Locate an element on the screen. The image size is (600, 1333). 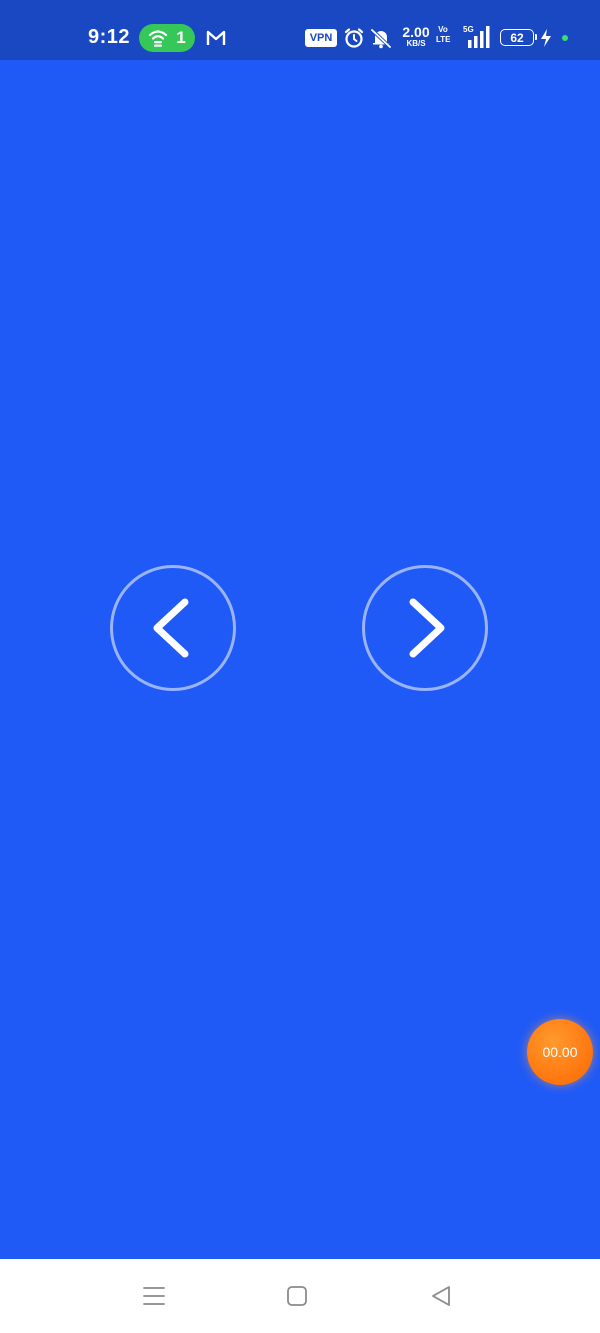
status-time: 9:12 is located at coordinates (109, 37).